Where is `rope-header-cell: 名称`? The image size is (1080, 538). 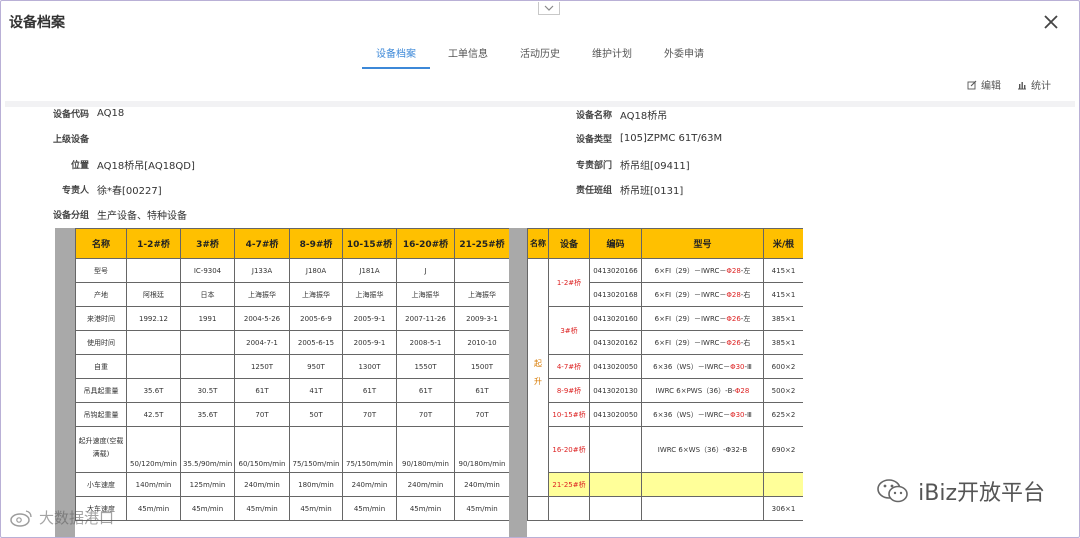 rope-header-cell: 名称 is located at coordinates (538, 243).